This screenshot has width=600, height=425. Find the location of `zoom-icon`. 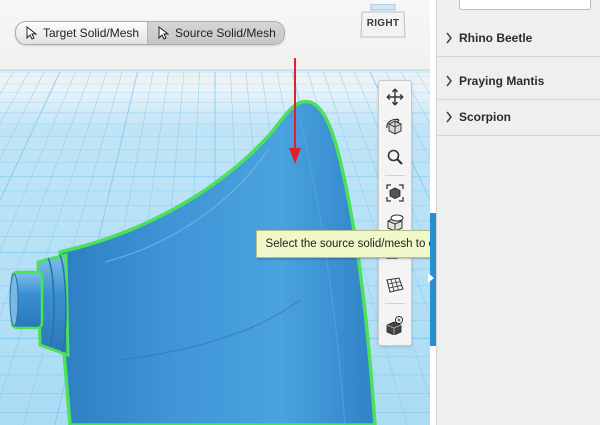

zoom-icon is located at coordinates (395, 157).